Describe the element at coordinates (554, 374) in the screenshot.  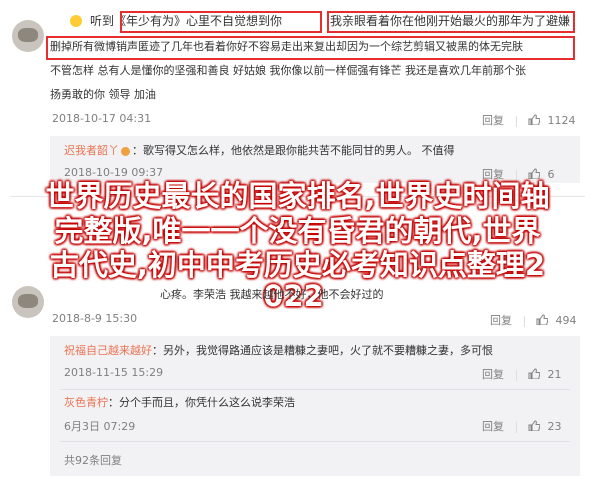
I see `like-count: 21` at that location.